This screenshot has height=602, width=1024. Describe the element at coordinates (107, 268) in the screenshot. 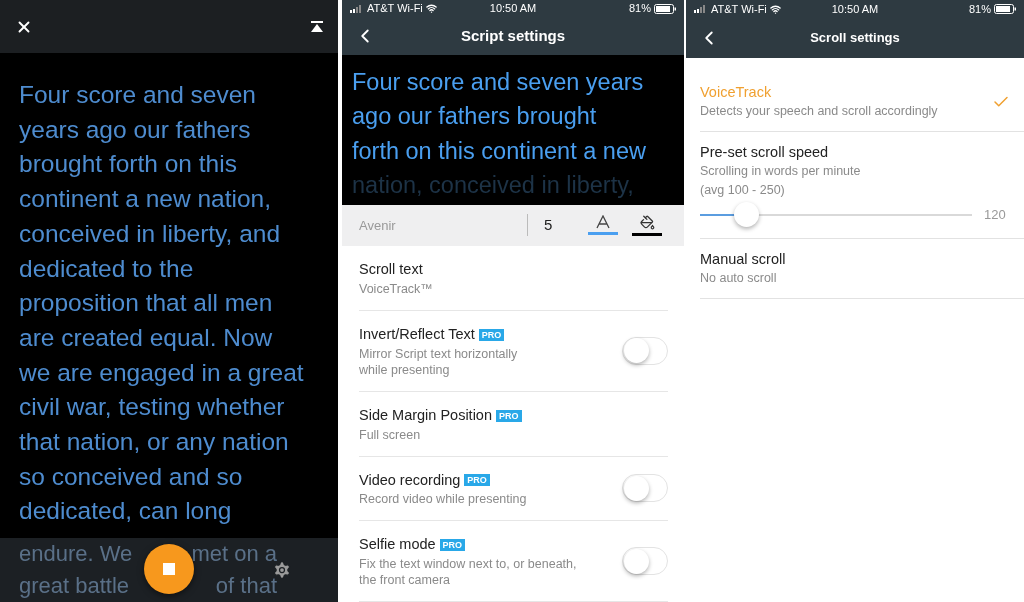

I see `script-line: dedicated to the` at that location.